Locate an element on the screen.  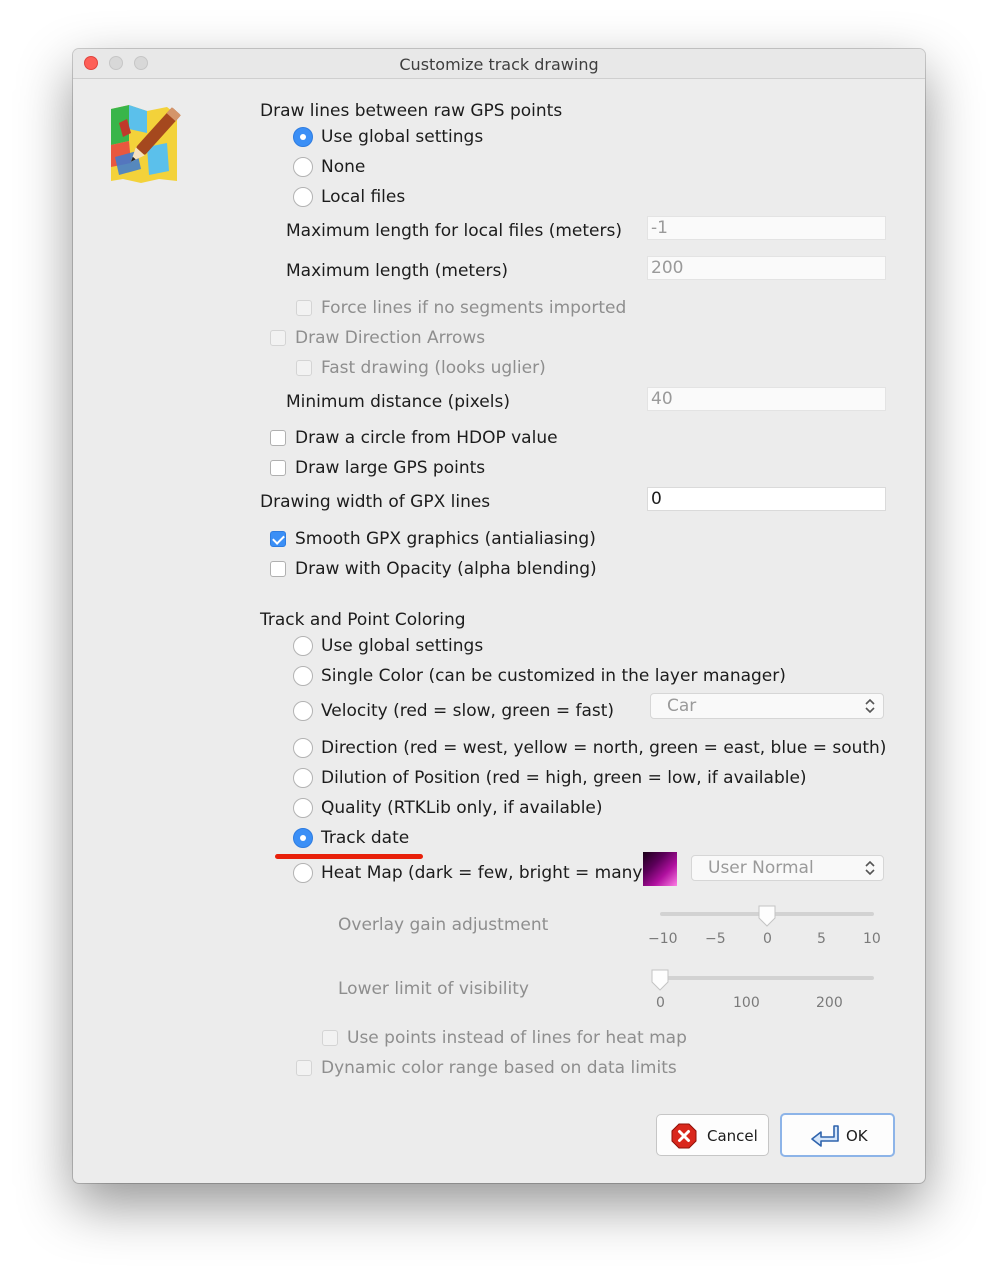
lower-limit-label: Lower limit of visibility is located at coordinates (433, 989).